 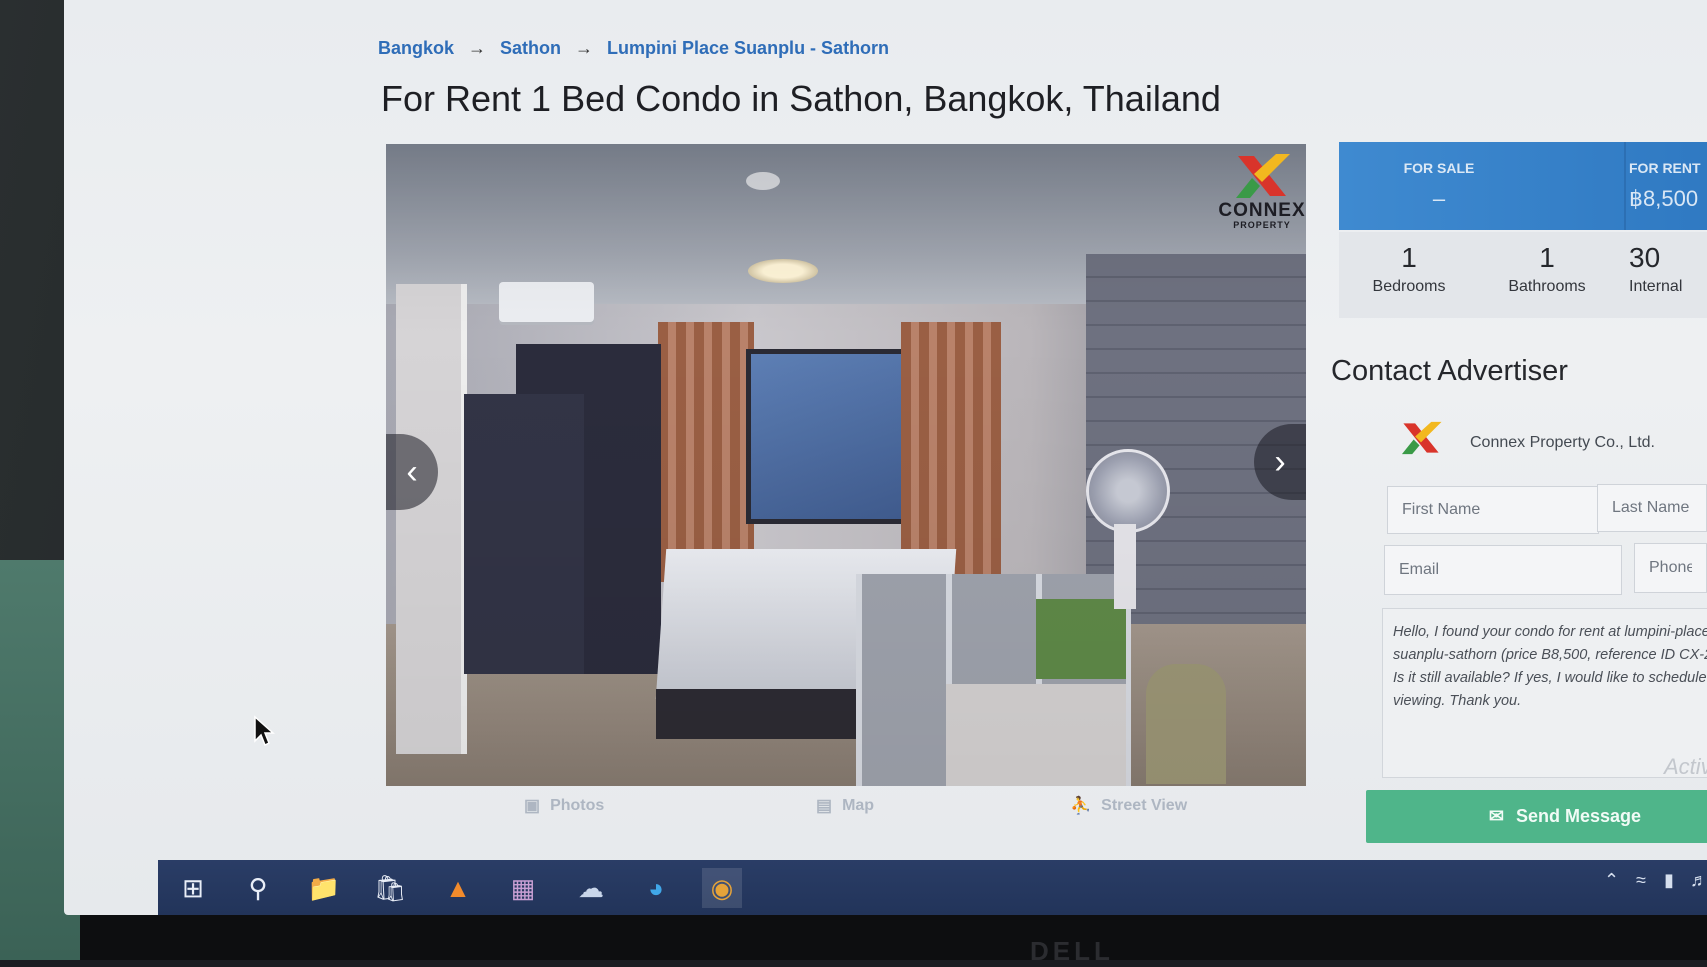 What do you see at coordinates (1503, 570) in the screenshot?
I see `email-field` at bounding box center [1503, 570].